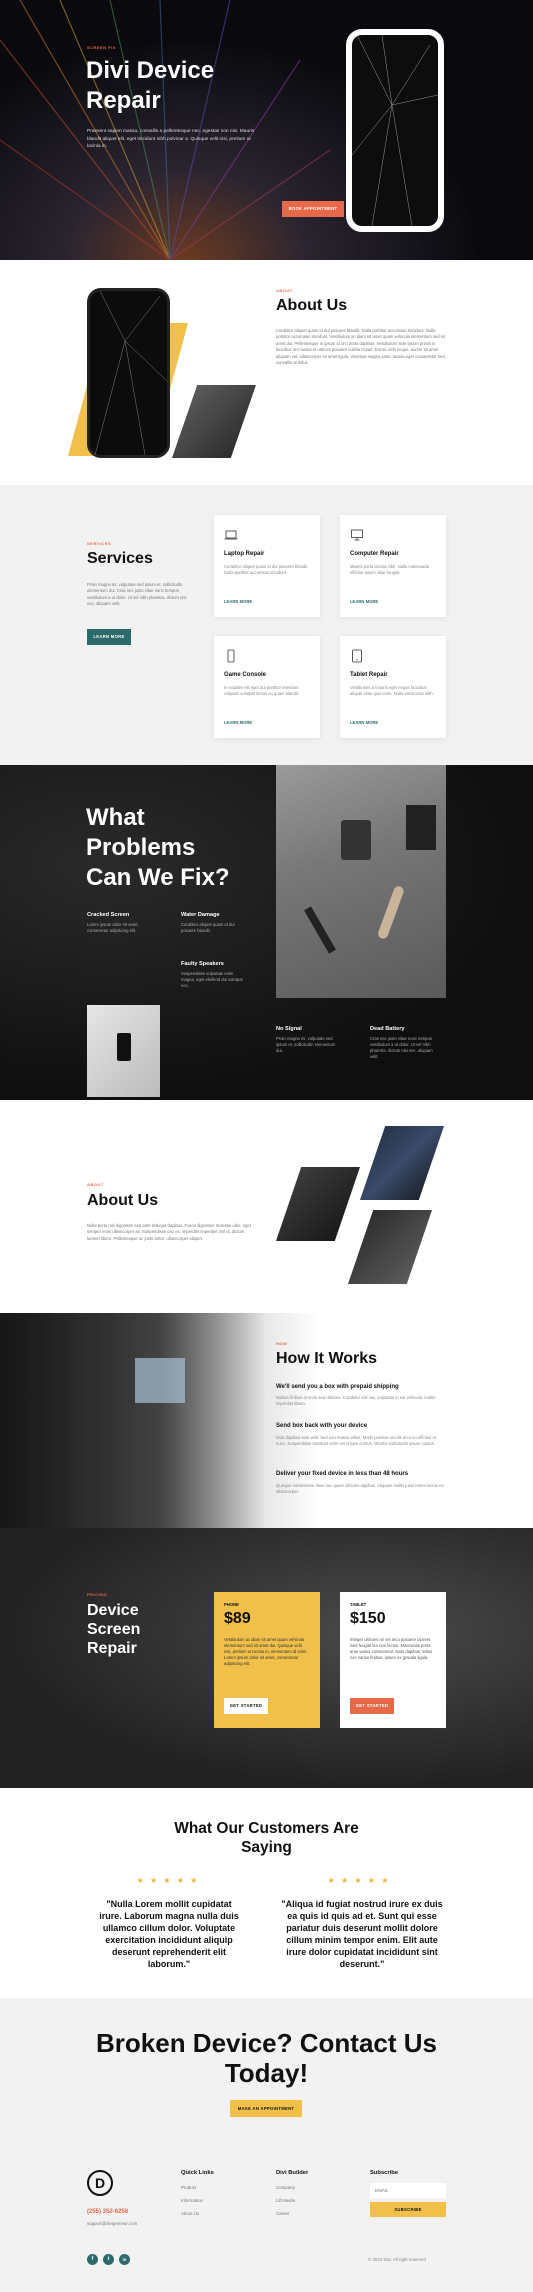  I want to click on cta-title: Broken Device? Contact Us Today!, so click(266, 2058).